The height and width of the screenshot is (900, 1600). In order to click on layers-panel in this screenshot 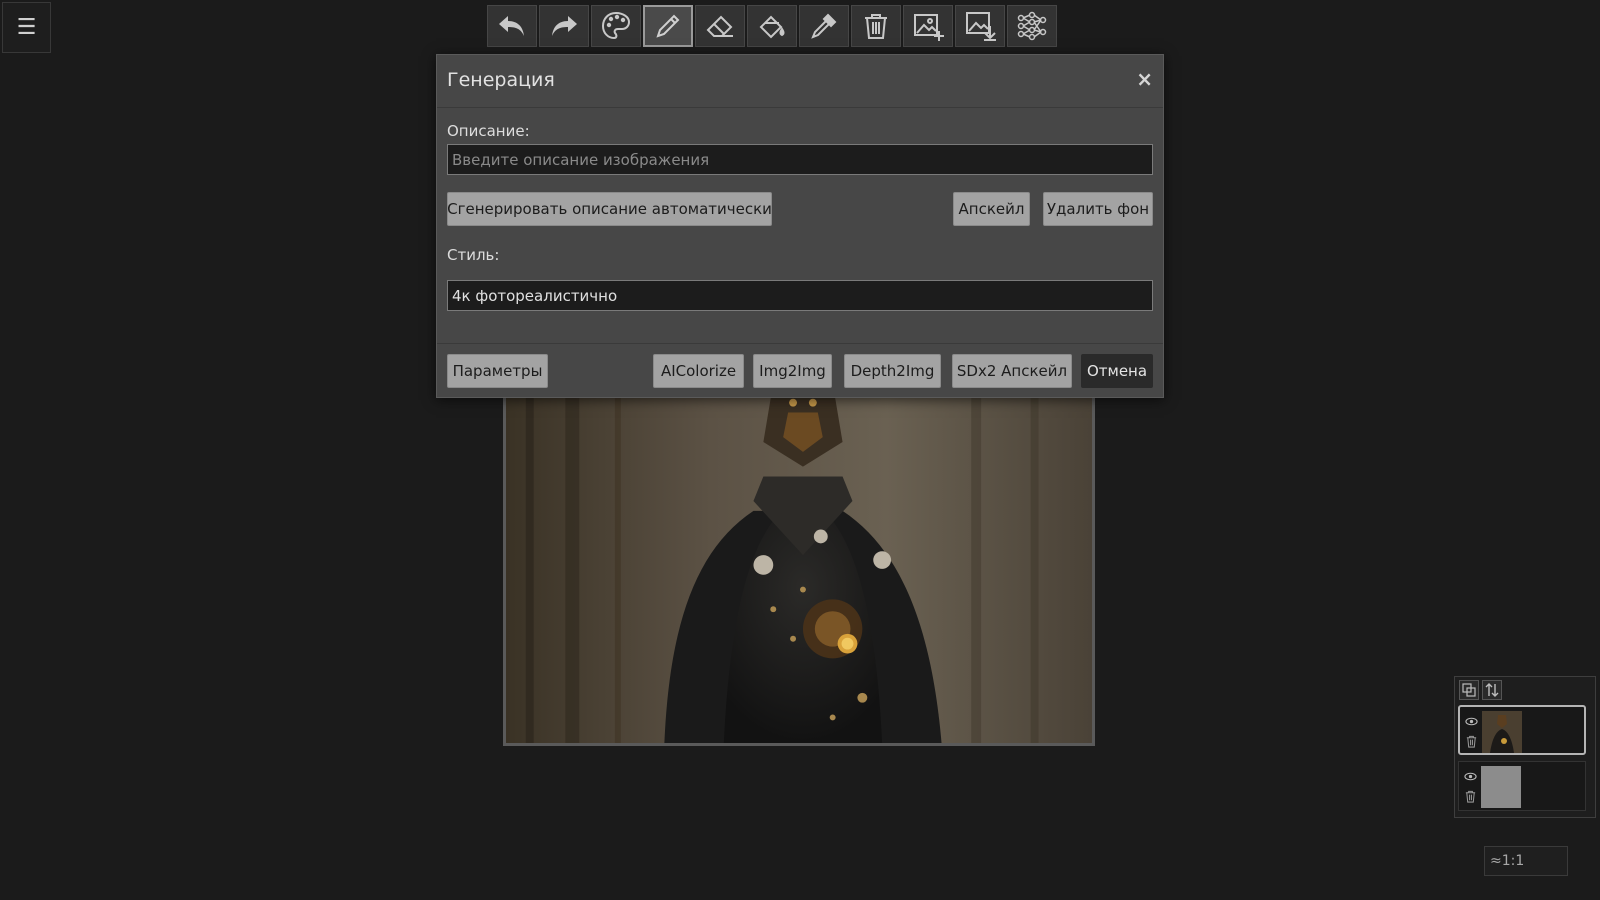, I will do `click(1525, 747)`.